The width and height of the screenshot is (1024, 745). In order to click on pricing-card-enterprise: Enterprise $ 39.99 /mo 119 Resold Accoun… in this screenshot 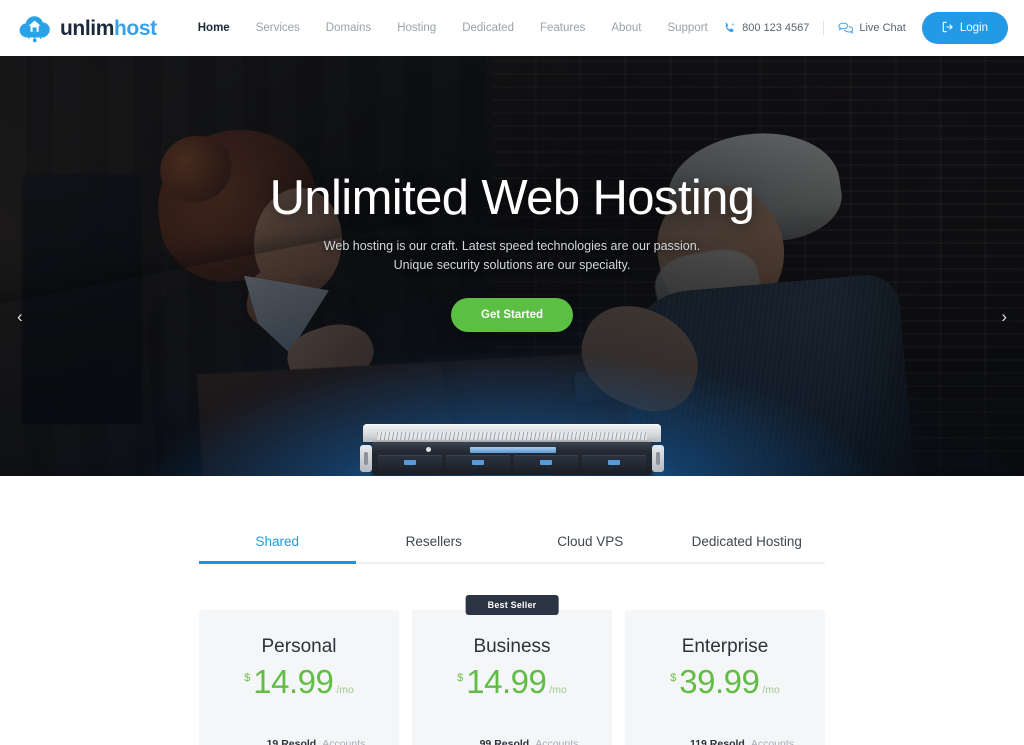, I will do `click(725, 677)`.